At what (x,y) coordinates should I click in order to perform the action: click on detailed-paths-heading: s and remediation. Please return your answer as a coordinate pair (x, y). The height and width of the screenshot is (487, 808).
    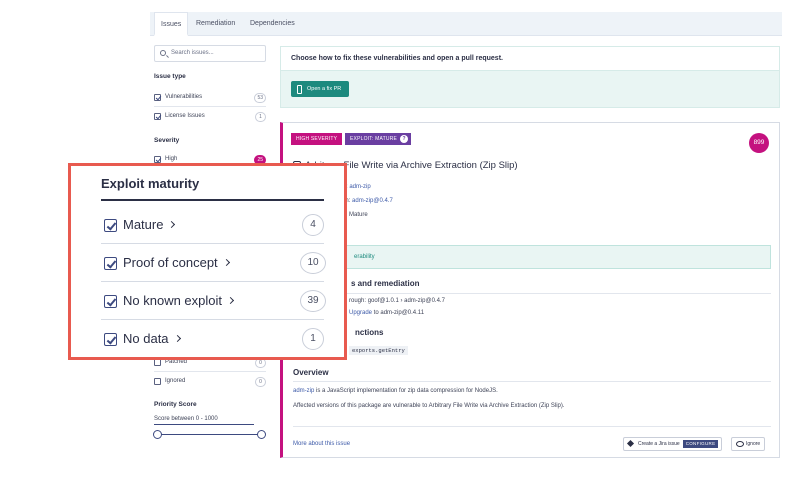
    Looking at the image, I should click on (385, 283).